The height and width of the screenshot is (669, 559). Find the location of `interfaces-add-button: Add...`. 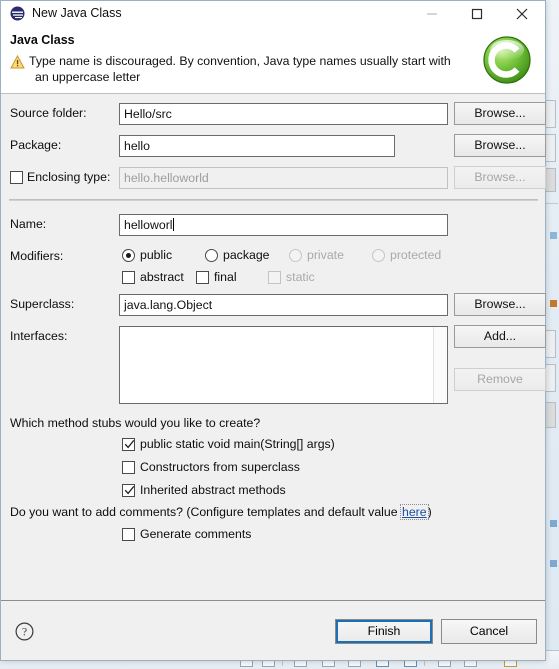

interfaces-add-button: Add... is located at coordinates (500, 336).